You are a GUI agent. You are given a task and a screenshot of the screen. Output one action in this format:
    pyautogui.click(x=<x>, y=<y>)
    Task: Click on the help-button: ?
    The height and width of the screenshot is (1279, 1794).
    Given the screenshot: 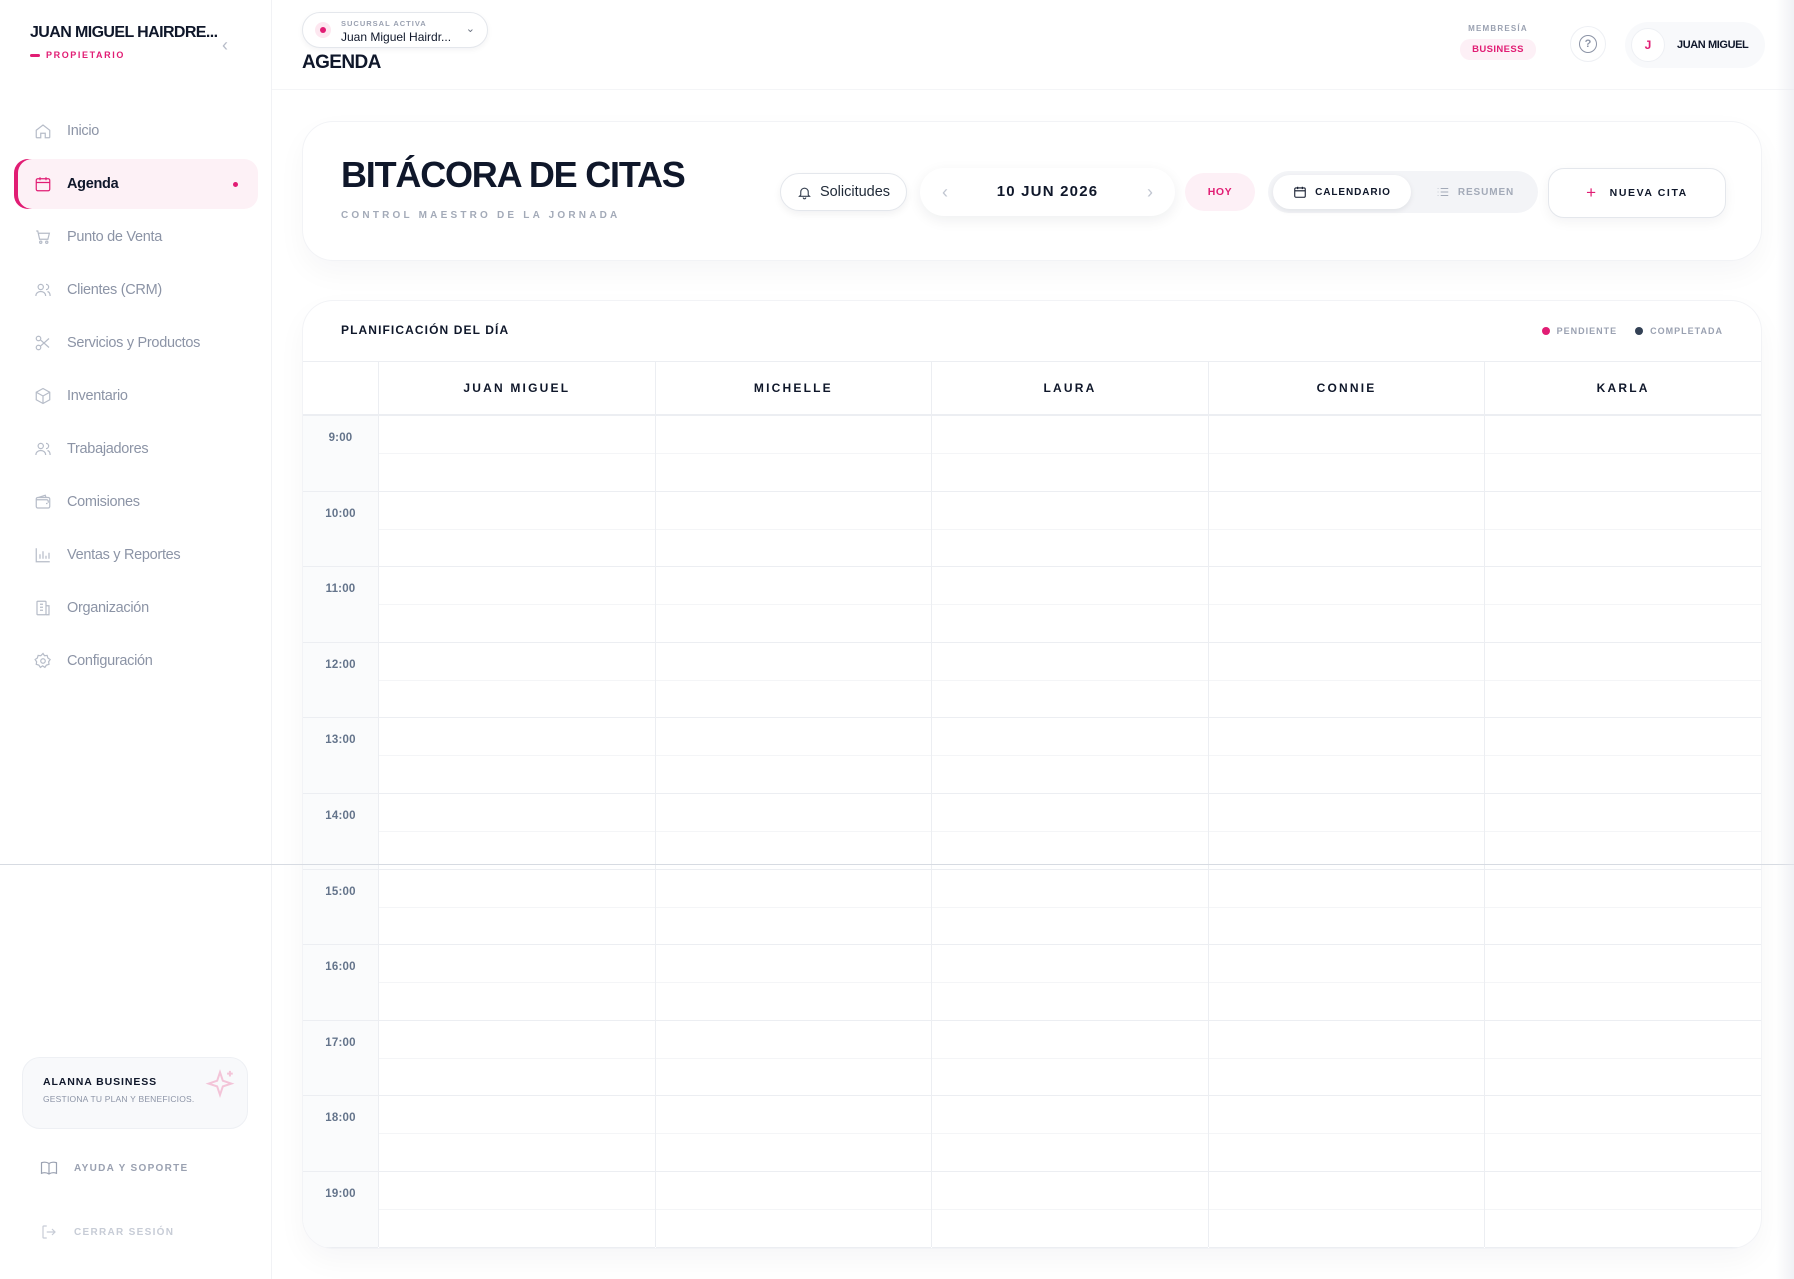 What is the action you would take?
    pyautogui.click(x=1588, y=44)
    